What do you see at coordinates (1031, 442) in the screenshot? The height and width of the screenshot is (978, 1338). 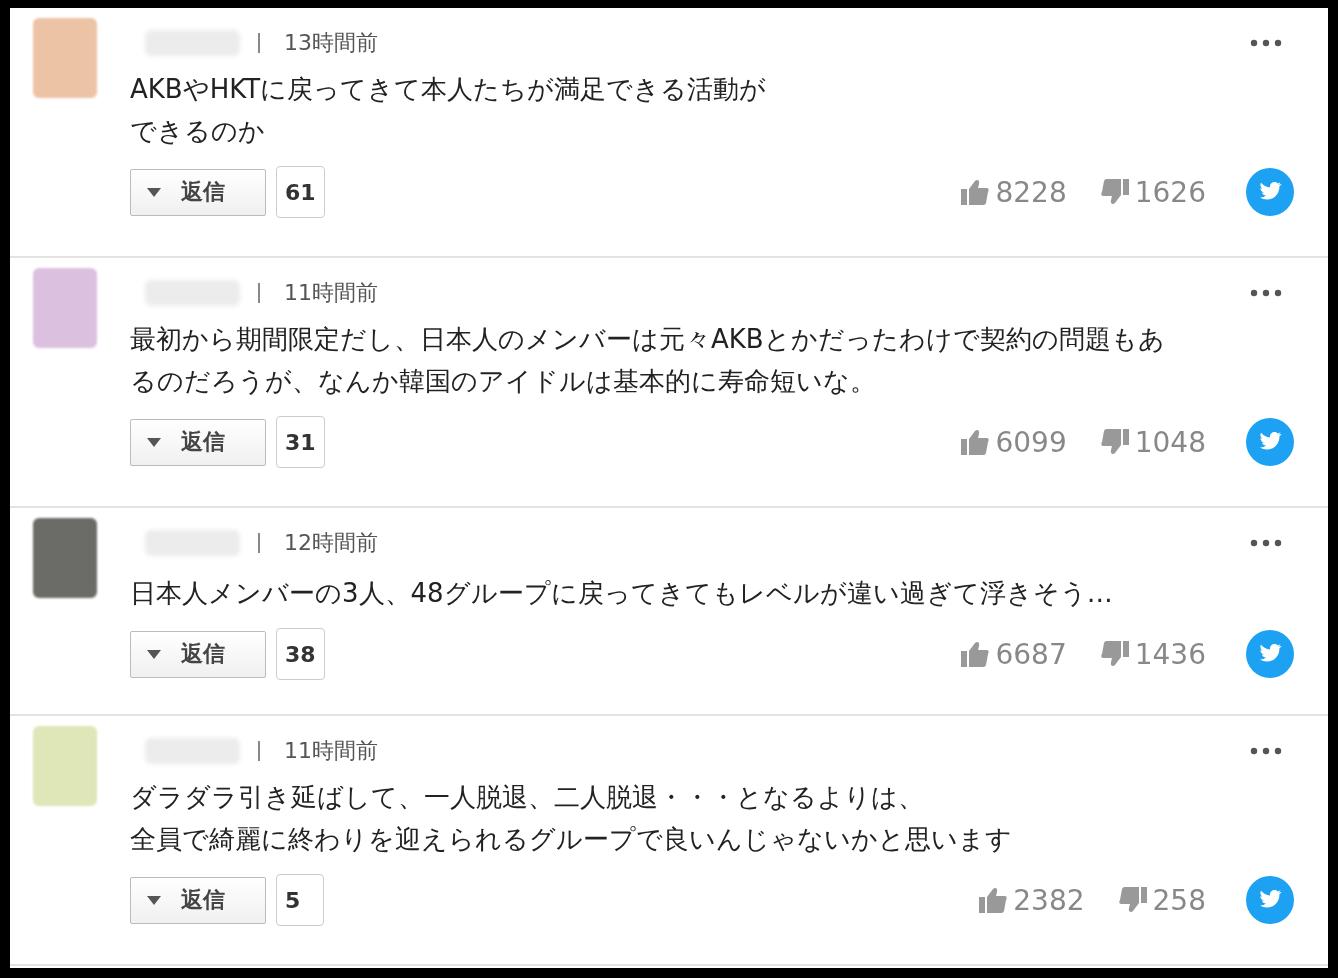 I see `like-count: 6099` at bounding box center [1031, 442].